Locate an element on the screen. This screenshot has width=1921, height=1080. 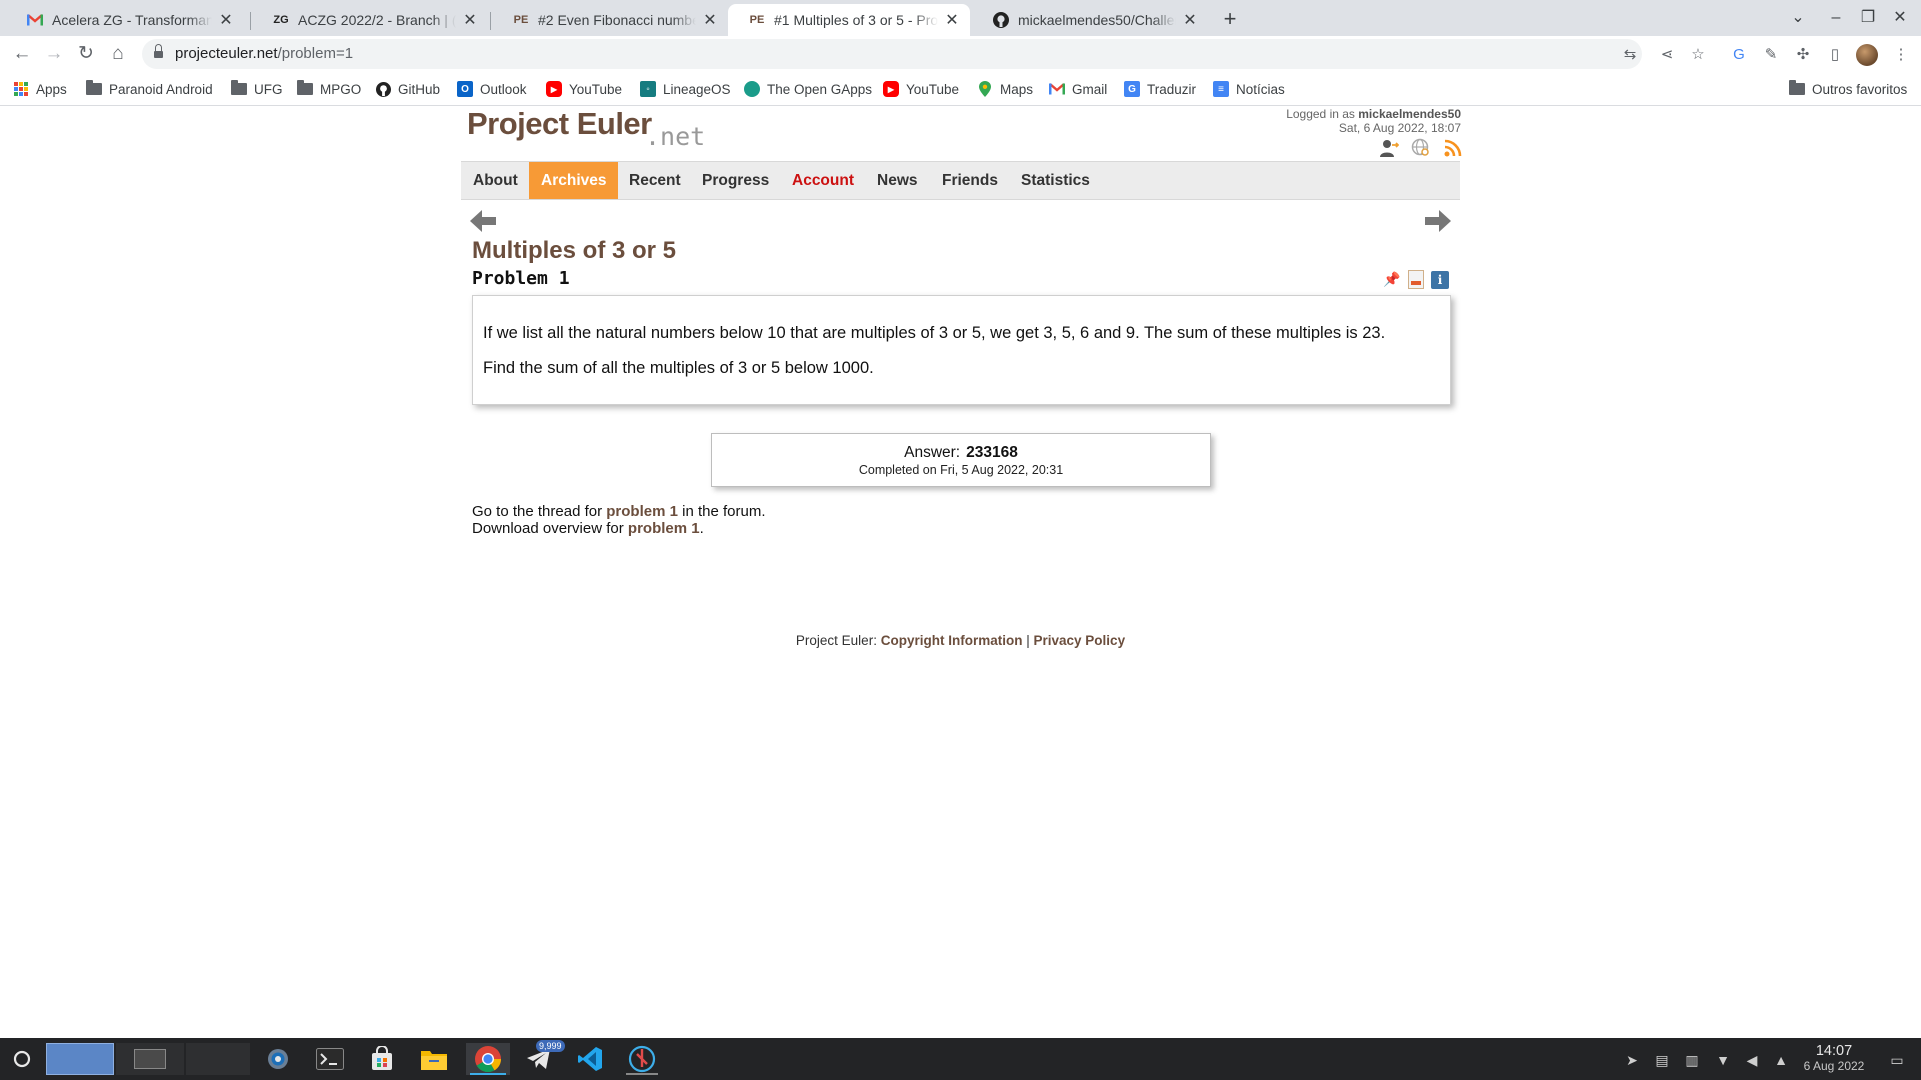
link-text: . is located at coordinates (701, 528).